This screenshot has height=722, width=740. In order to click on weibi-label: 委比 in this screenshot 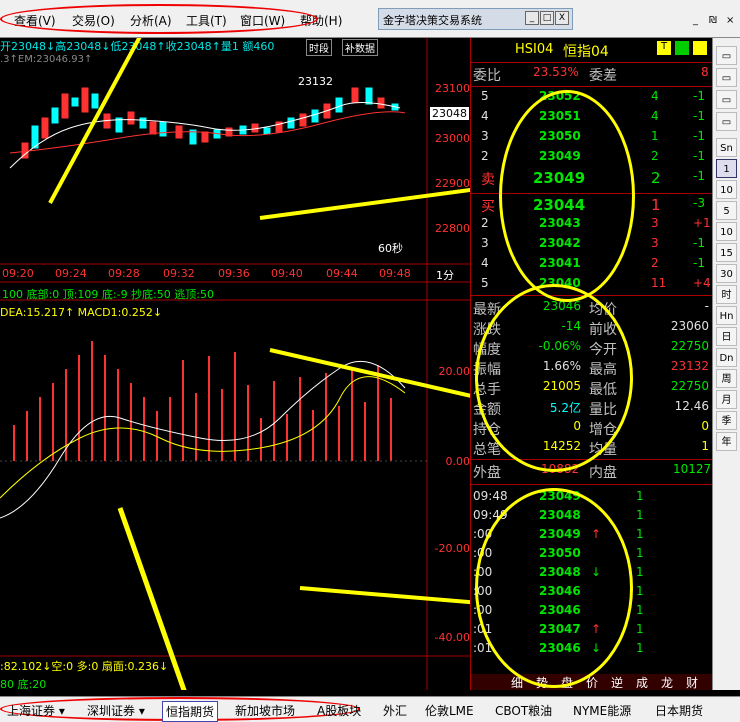, I will do `click(487, 76)`.